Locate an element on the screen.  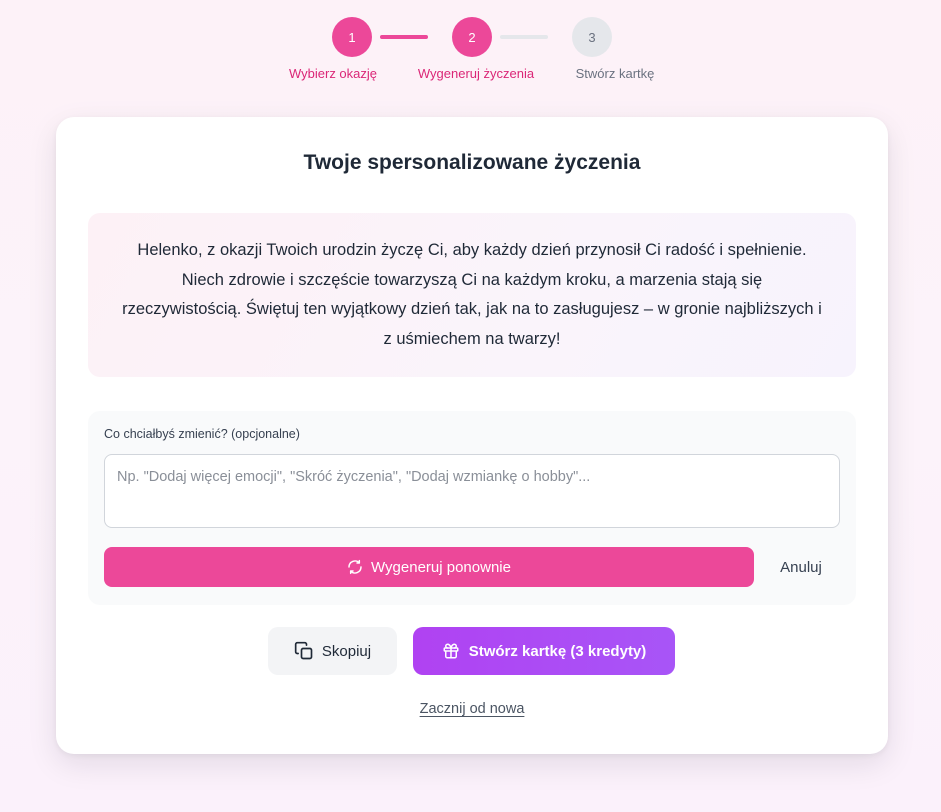
step-2-circle: 2 is located at coordinates (472, 37).